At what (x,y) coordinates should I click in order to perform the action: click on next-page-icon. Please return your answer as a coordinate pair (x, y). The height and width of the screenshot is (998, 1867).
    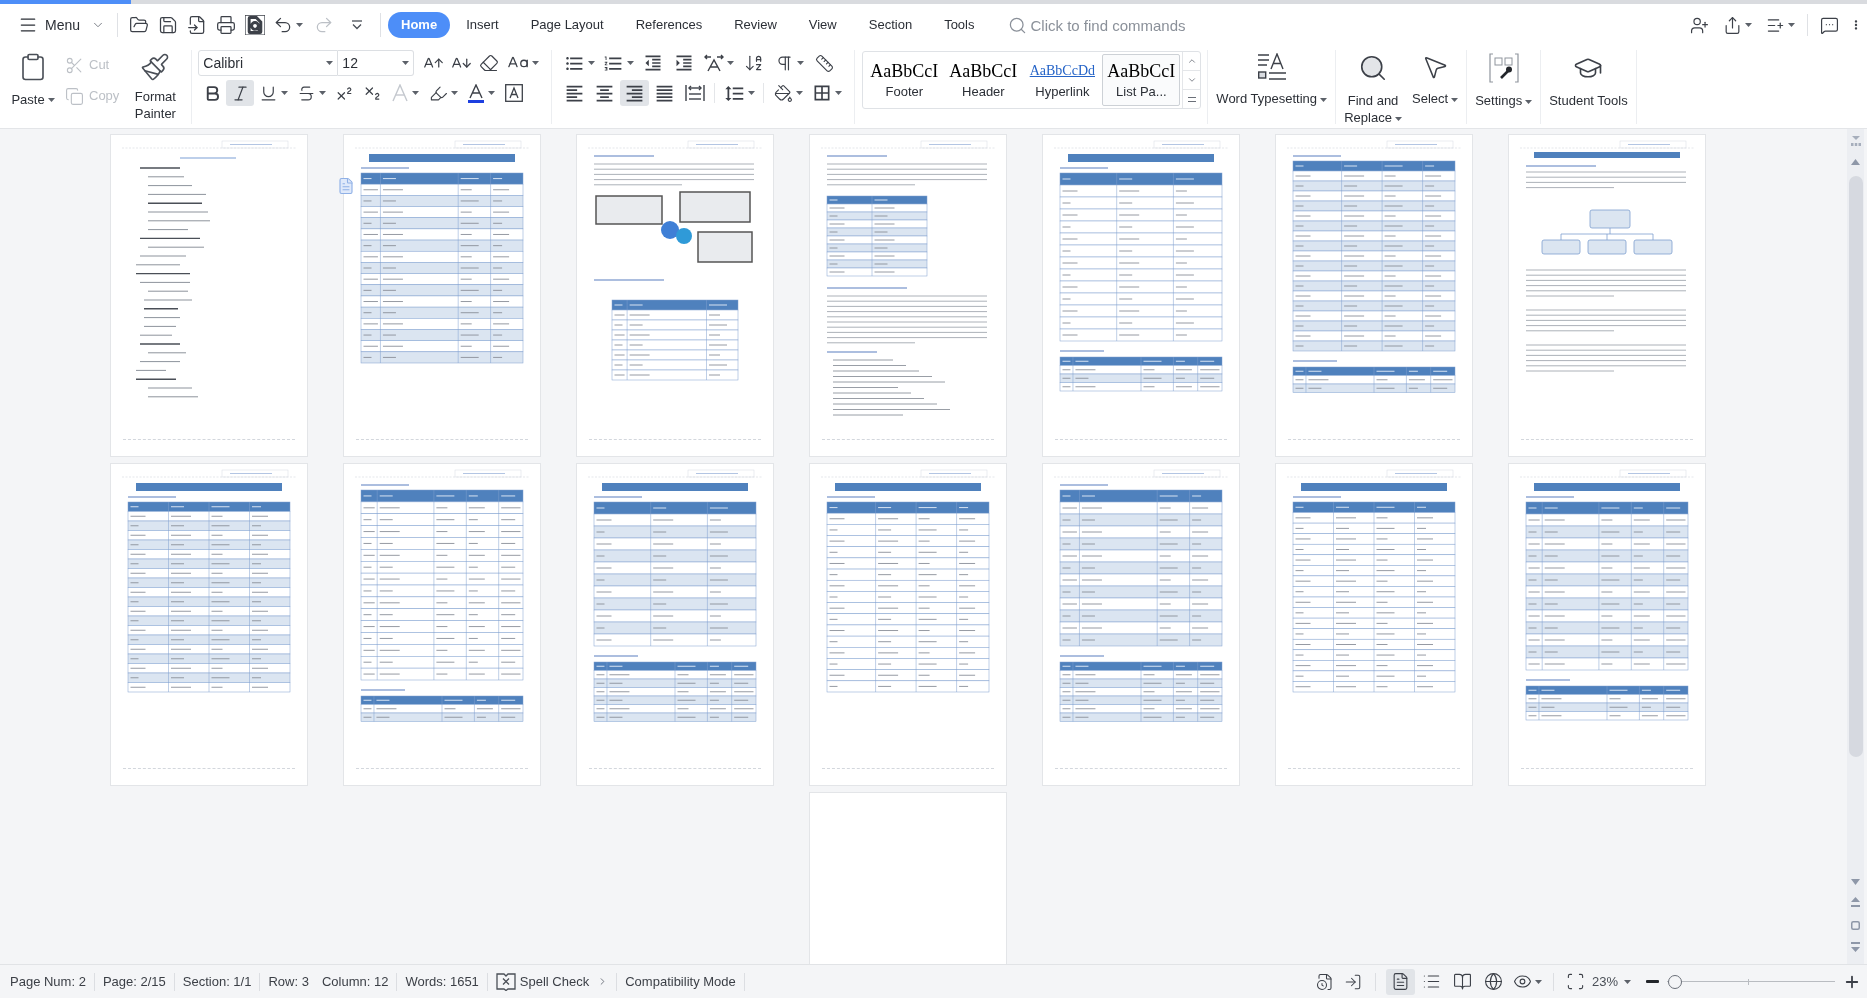
    Looking at the image, I should click on (1855, 947).